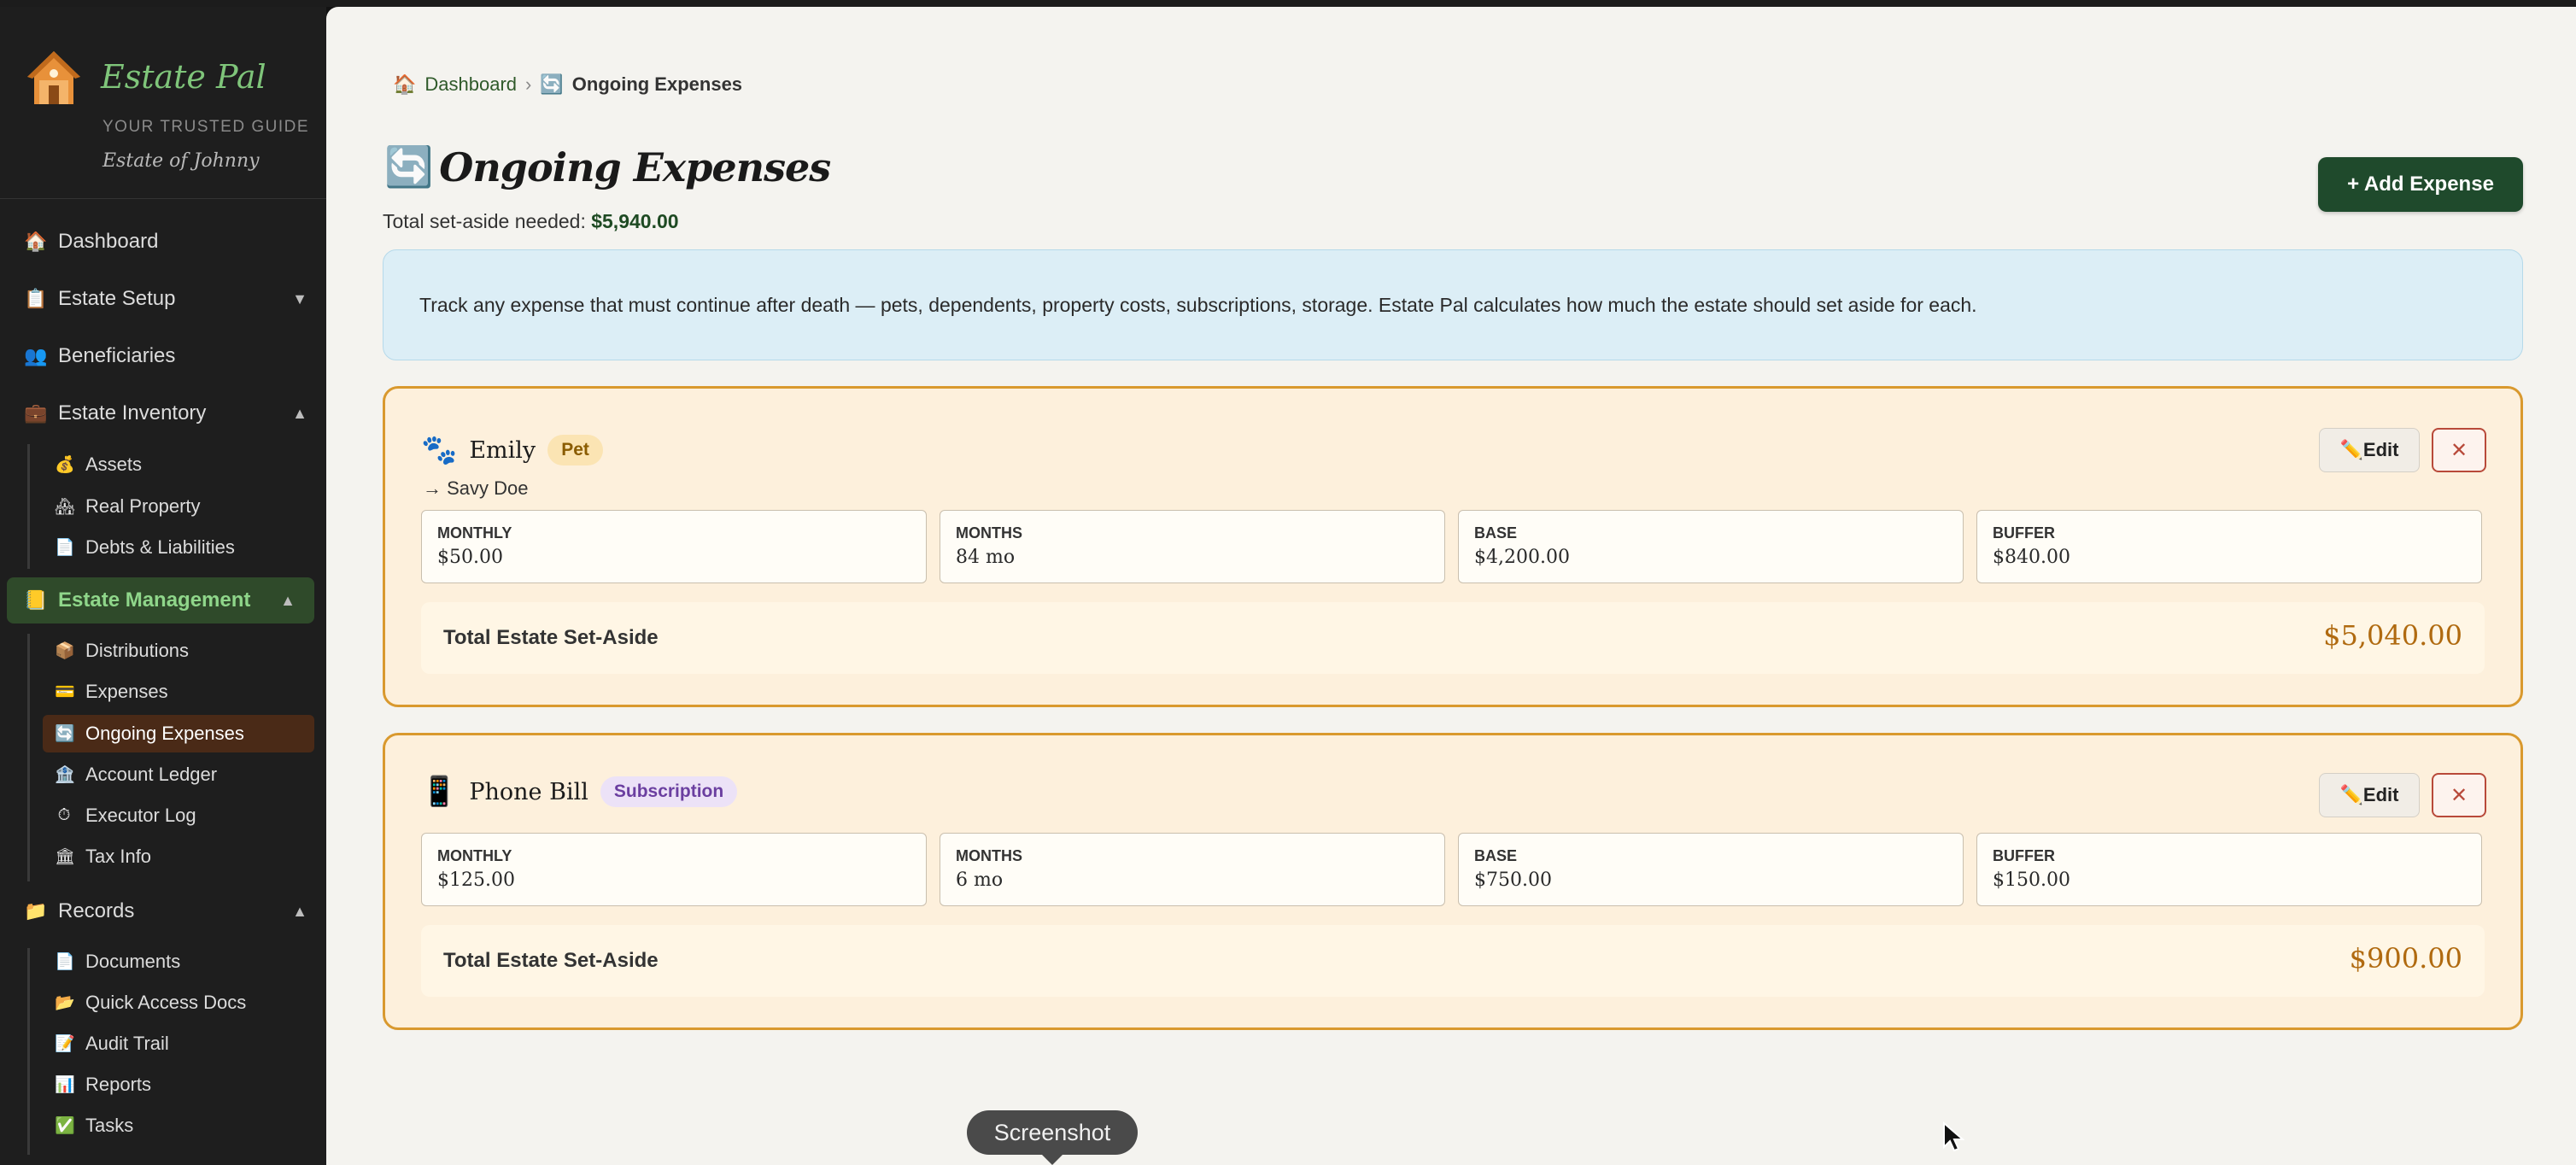  What do you see at coordinates (109, 1126) in the screenshot?
I see `sidebar-item-label: Tasks` at bounding box center [109, 1126].